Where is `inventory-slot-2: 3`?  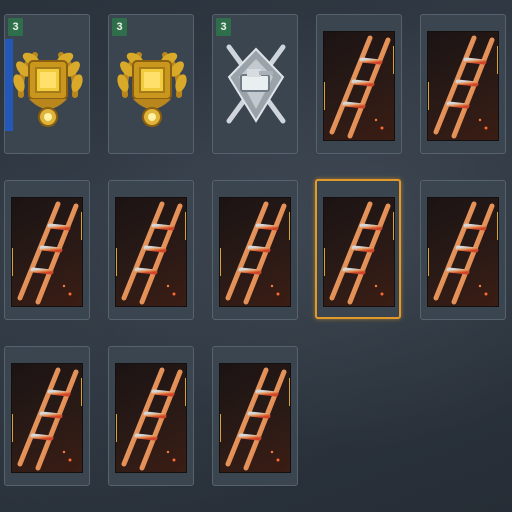 inventory-slot-2: 3 is located at coordinates (151, 84).